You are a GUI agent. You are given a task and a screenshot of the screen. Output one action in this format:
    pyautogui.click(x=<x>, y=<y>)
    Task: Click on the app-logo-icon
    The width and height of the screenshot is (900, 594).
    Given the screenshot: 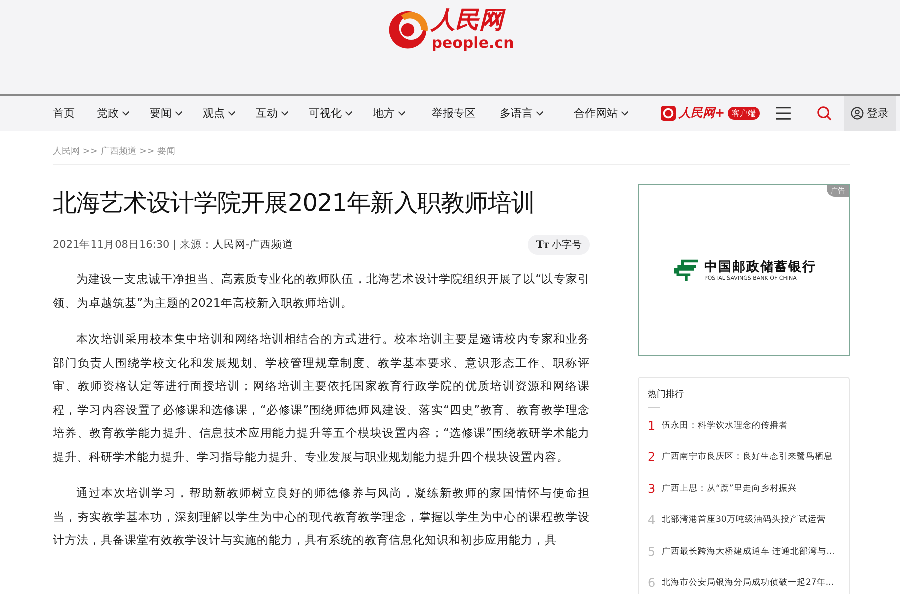 What is the action you would take?
    pyautogui.click(x=668, y=113)
    